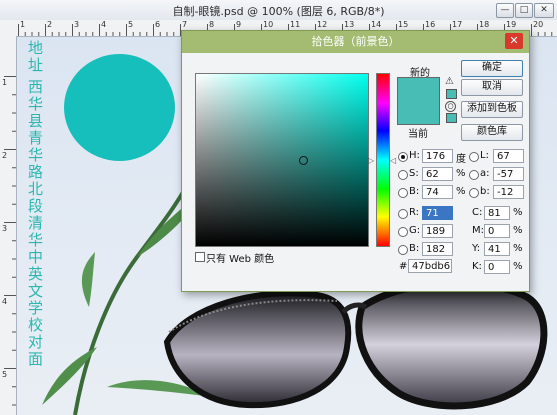 Image resolution: width=557 pixels, height=415 pixels. Describe the element at coordinates (5, 301) in the screenshot. I see `ruler-number-vertical: 4` at that location.